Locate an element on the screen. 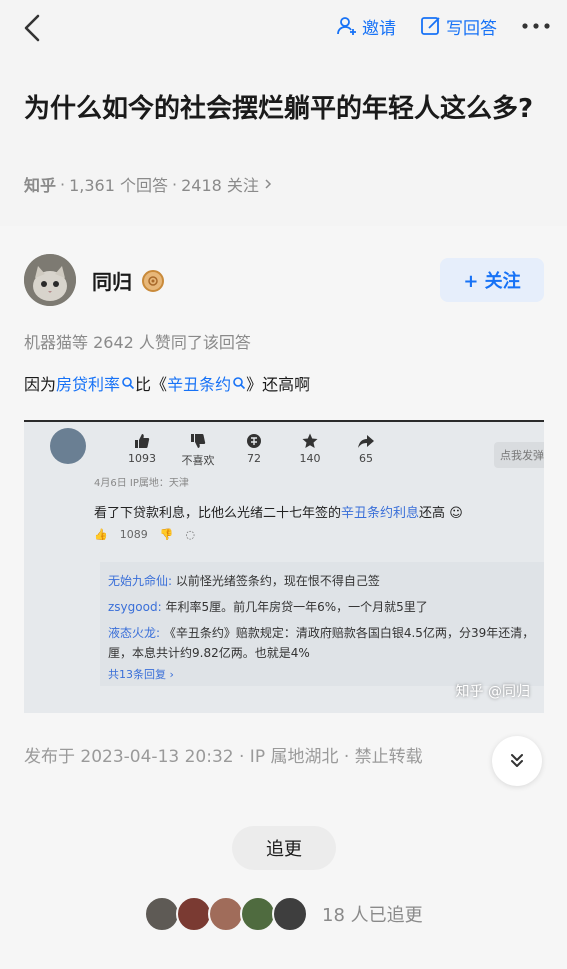  thumb-up-icon: 1093 is located at coordinates (142, 449).